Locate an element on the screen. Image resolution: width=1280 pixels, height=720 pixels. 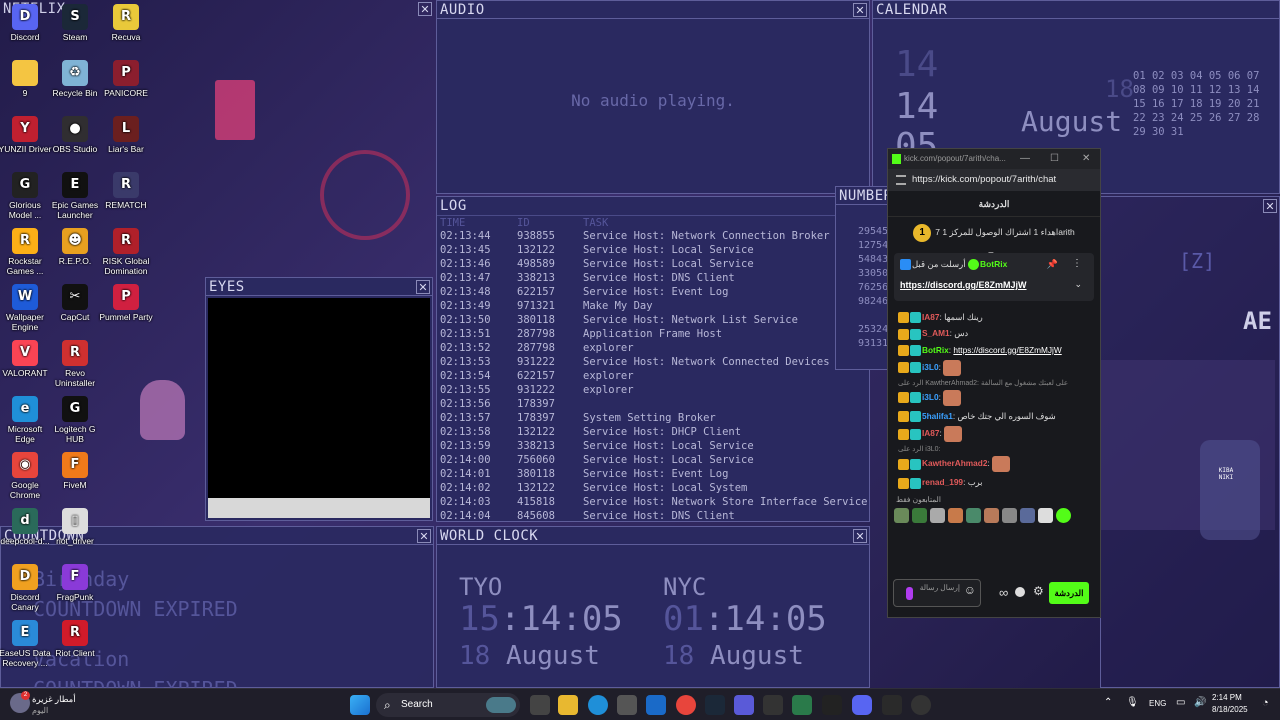
desktop-icon: R Recuva is located at coordinates (126, 23).